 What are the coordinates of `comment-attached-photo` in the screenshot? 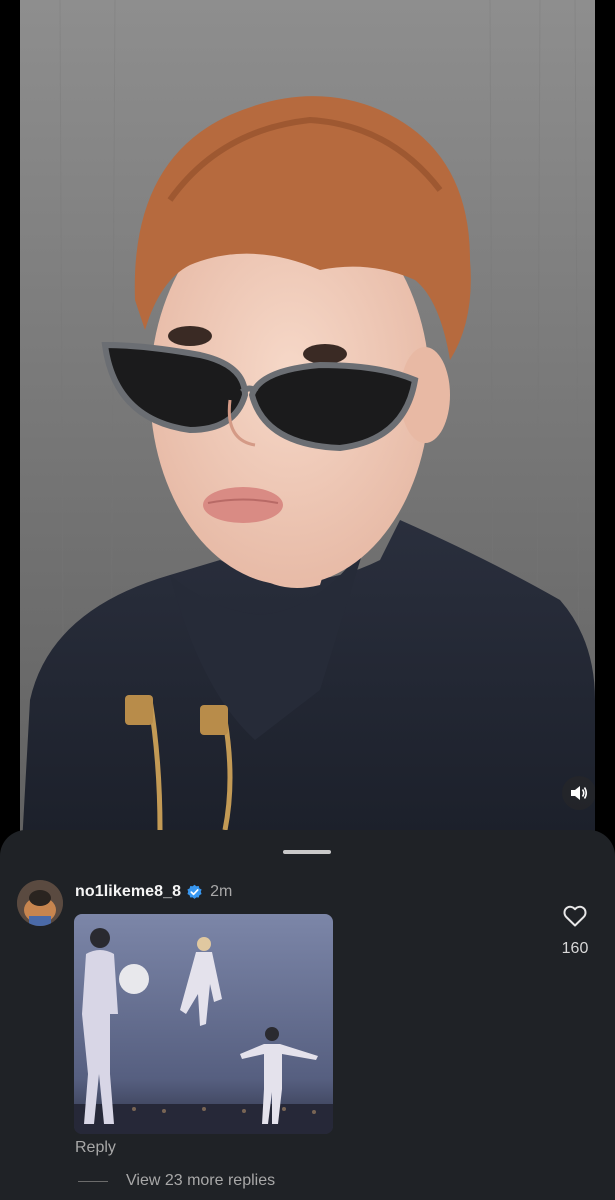 It's located at (203, 1024).